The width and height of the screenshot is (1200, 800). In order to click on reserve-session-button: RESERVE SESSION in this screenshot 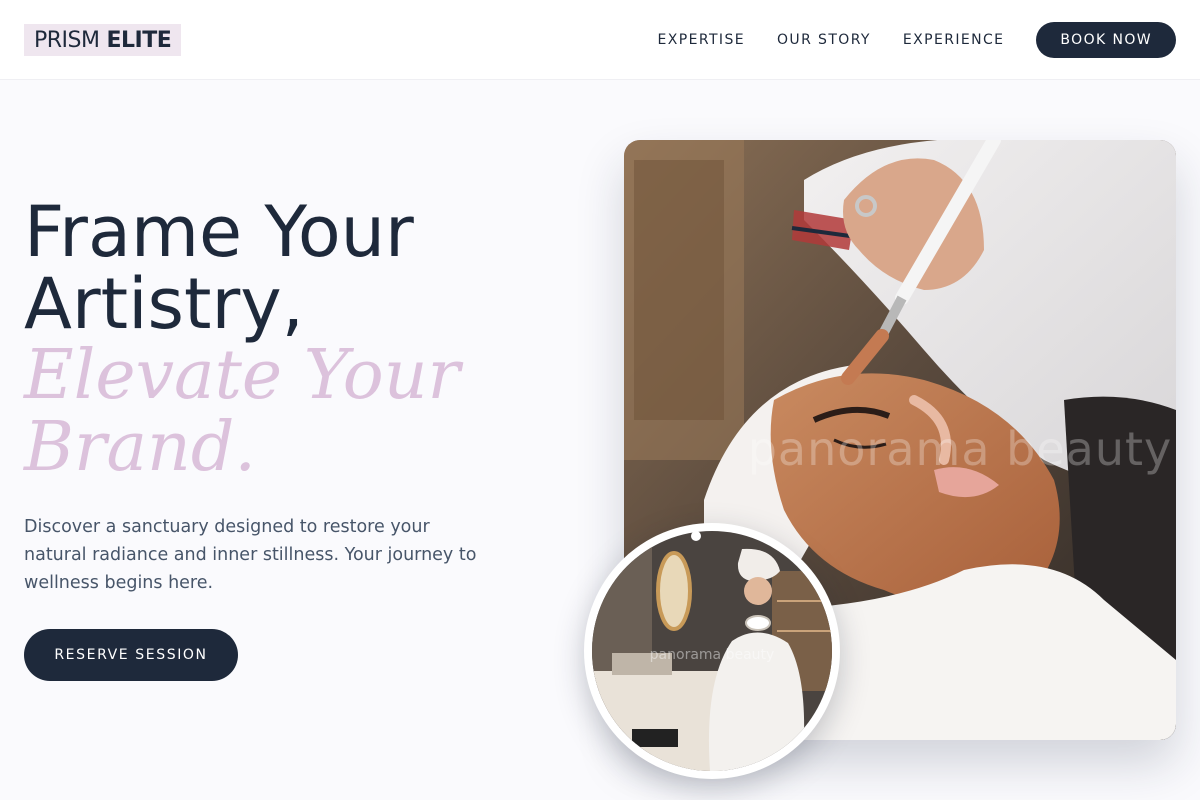, I will do `click(131, 655)`.